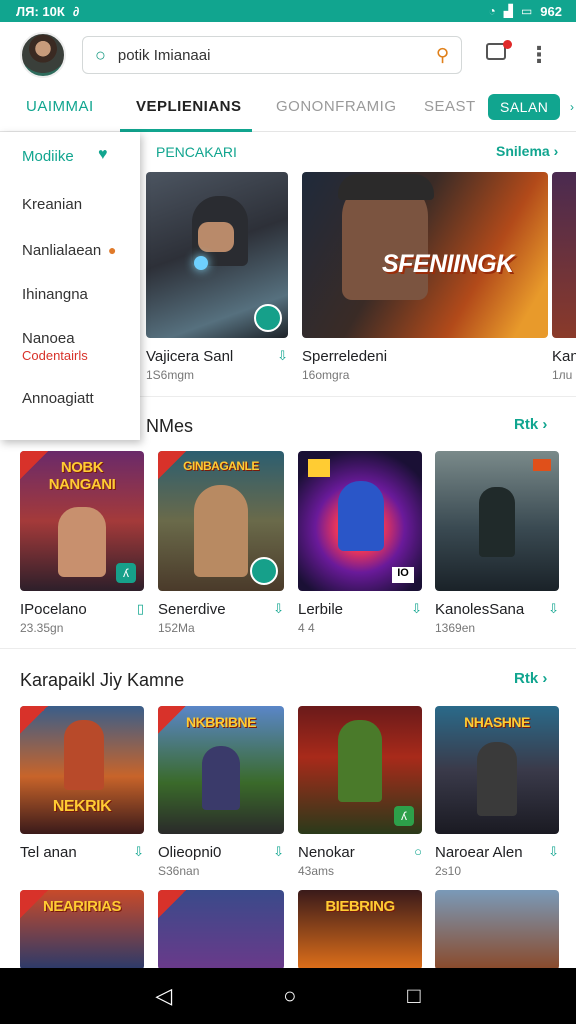 This screenshot has width=576, height=1024. What do you see at coordinates (403, 575) in the screenshot?
I see `game-title-art: IO` at bounding box center [403, 575].